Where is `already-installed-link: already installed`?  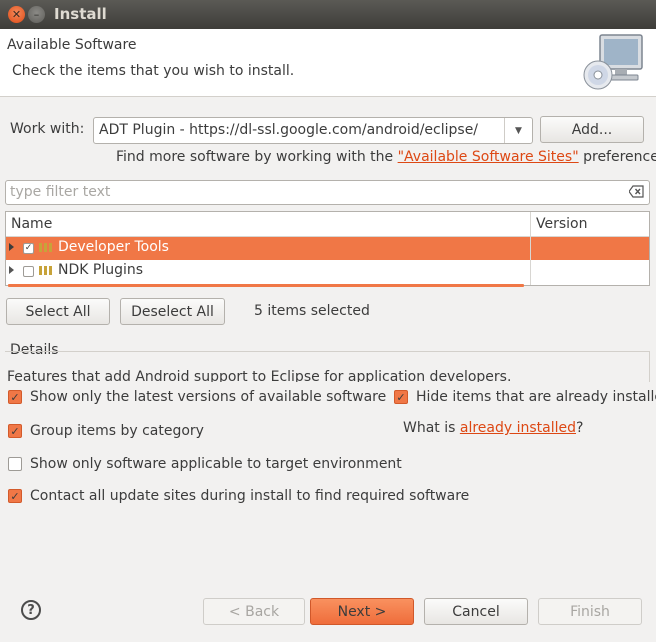 already-installed-link: already installed is located at coordinates (518, 428).